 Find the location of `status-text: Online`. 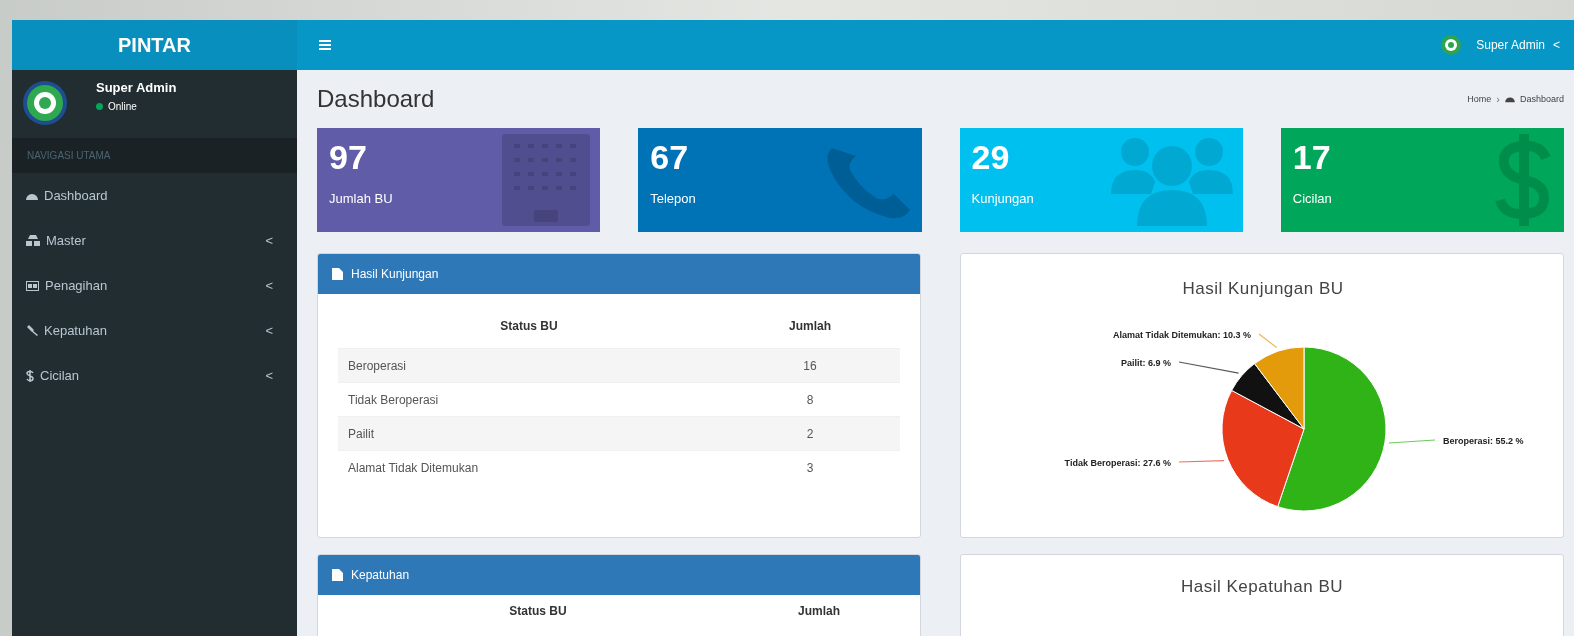

status-text: Online is located at coordinates (122, 106).